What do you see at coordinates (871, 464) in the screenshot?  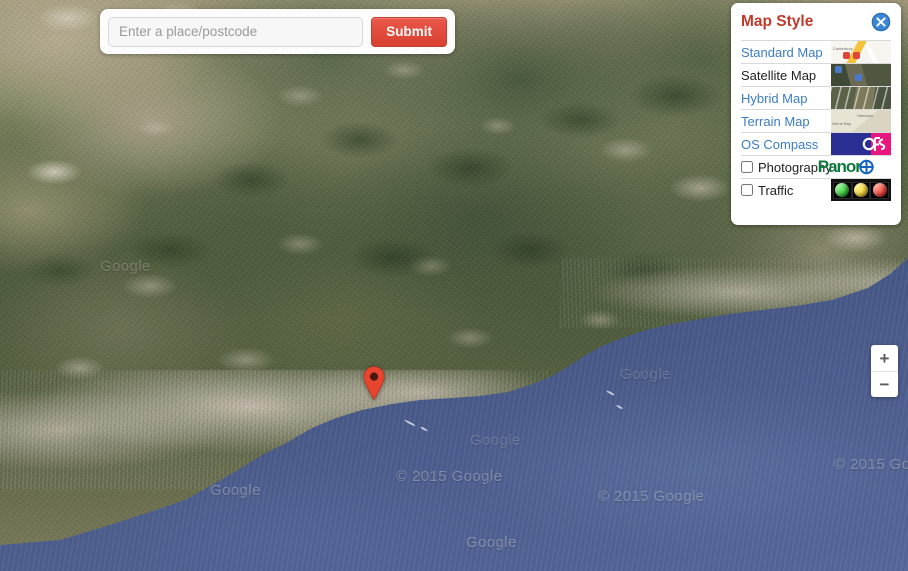 I see `map-attribution: © 2015 Go` at bounding box center [871, 464].